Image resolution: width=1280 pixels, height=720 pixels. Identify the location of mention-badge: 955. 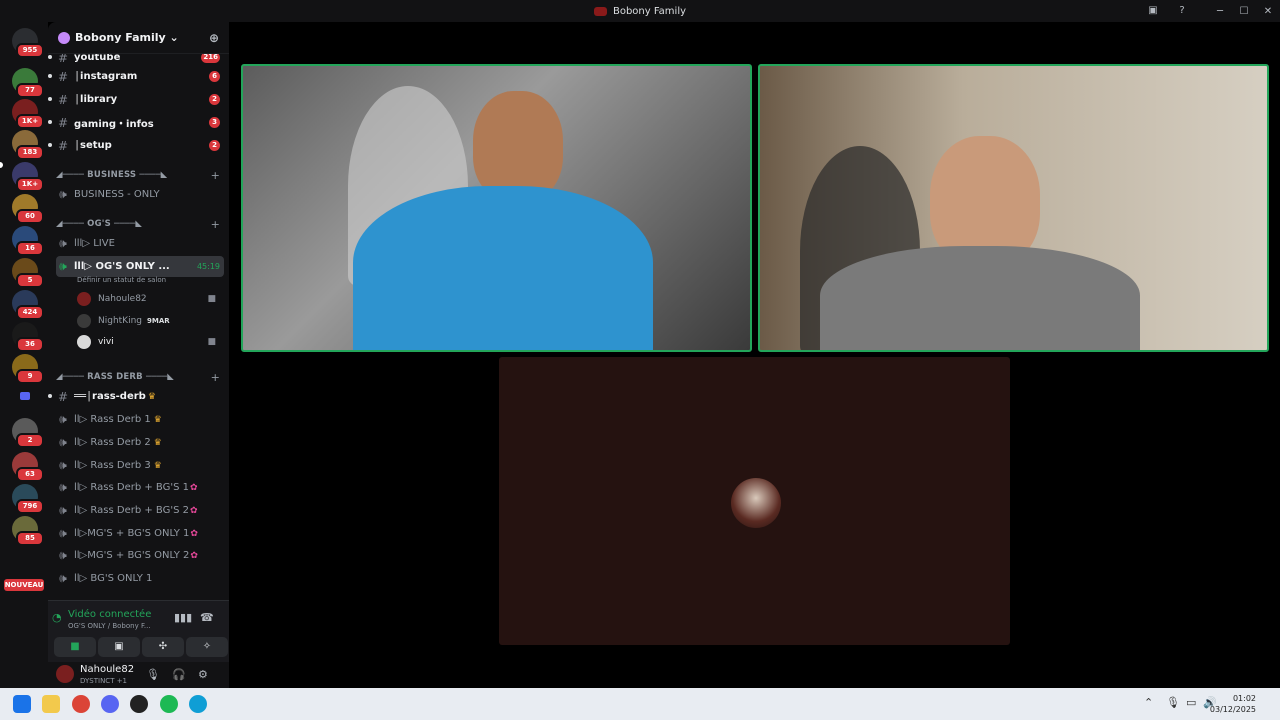
(30, 50).